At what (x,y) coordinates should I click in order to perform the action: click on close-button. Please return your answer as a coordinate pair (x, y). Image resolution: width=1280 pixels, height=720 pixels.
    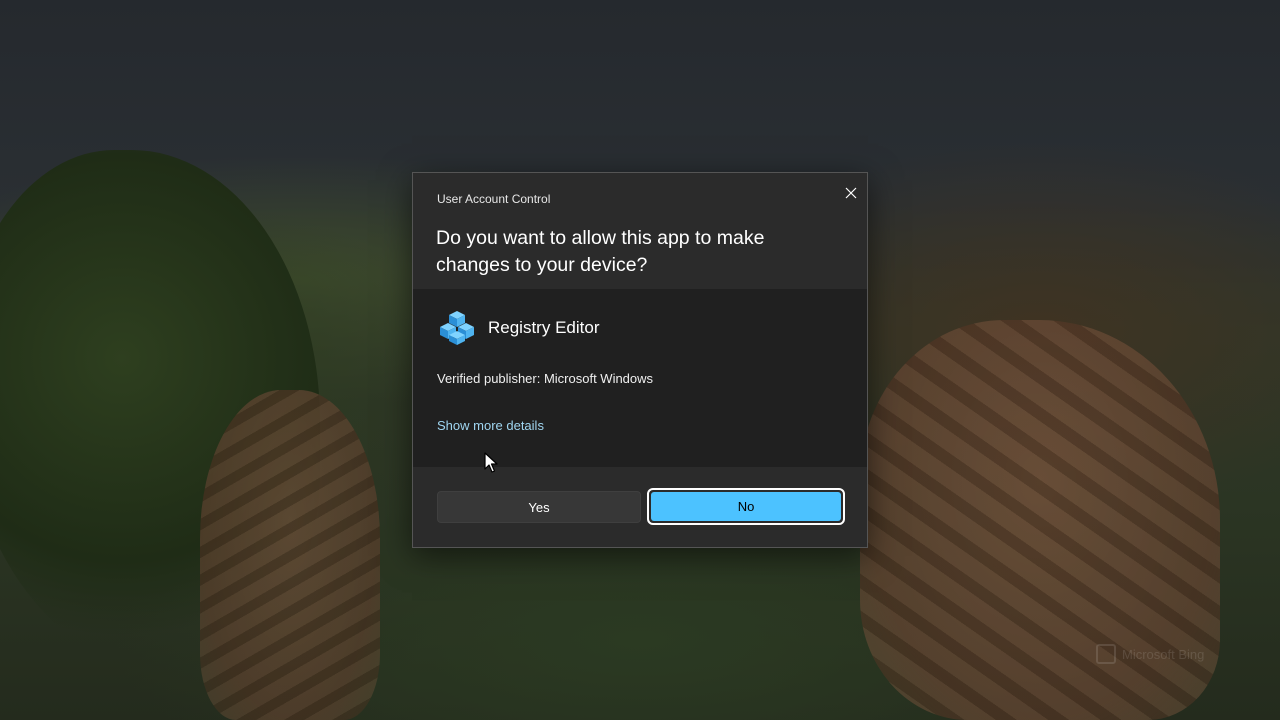
    Looking at the image, I should click on (851, 193).